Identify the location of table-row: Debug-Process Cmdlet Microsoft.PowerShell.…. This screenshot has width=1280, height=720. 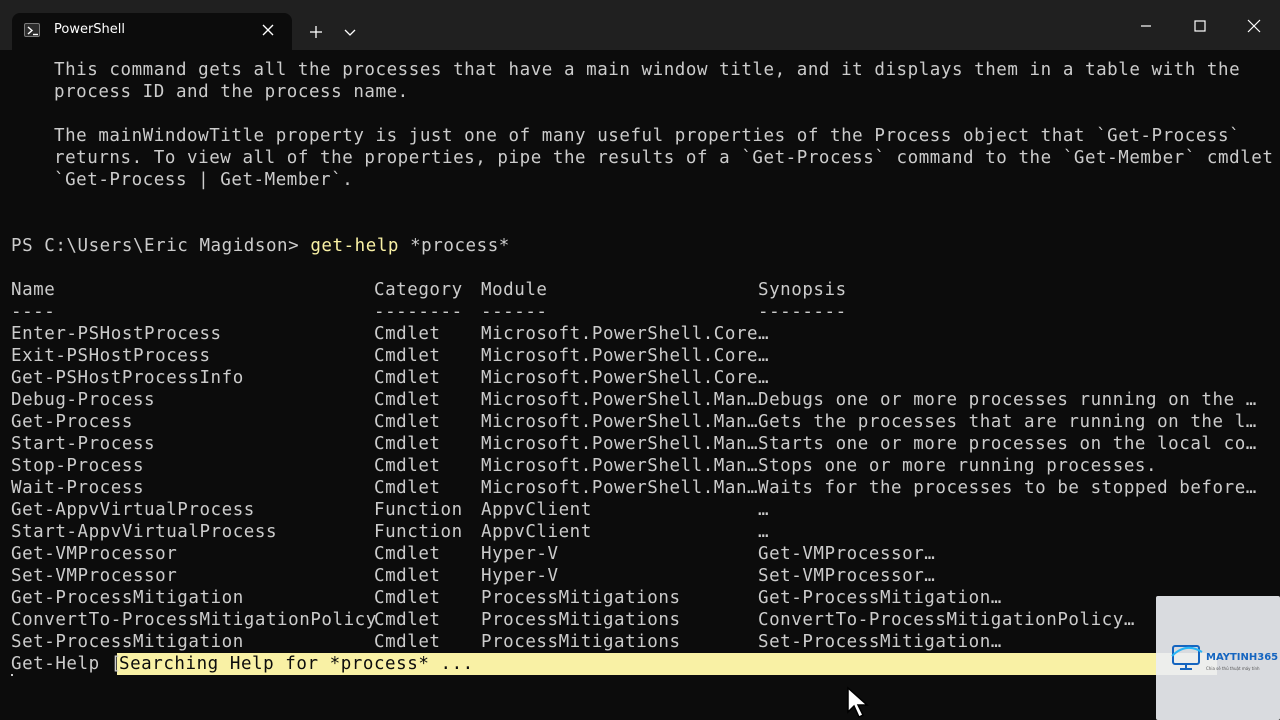
(640, 400).